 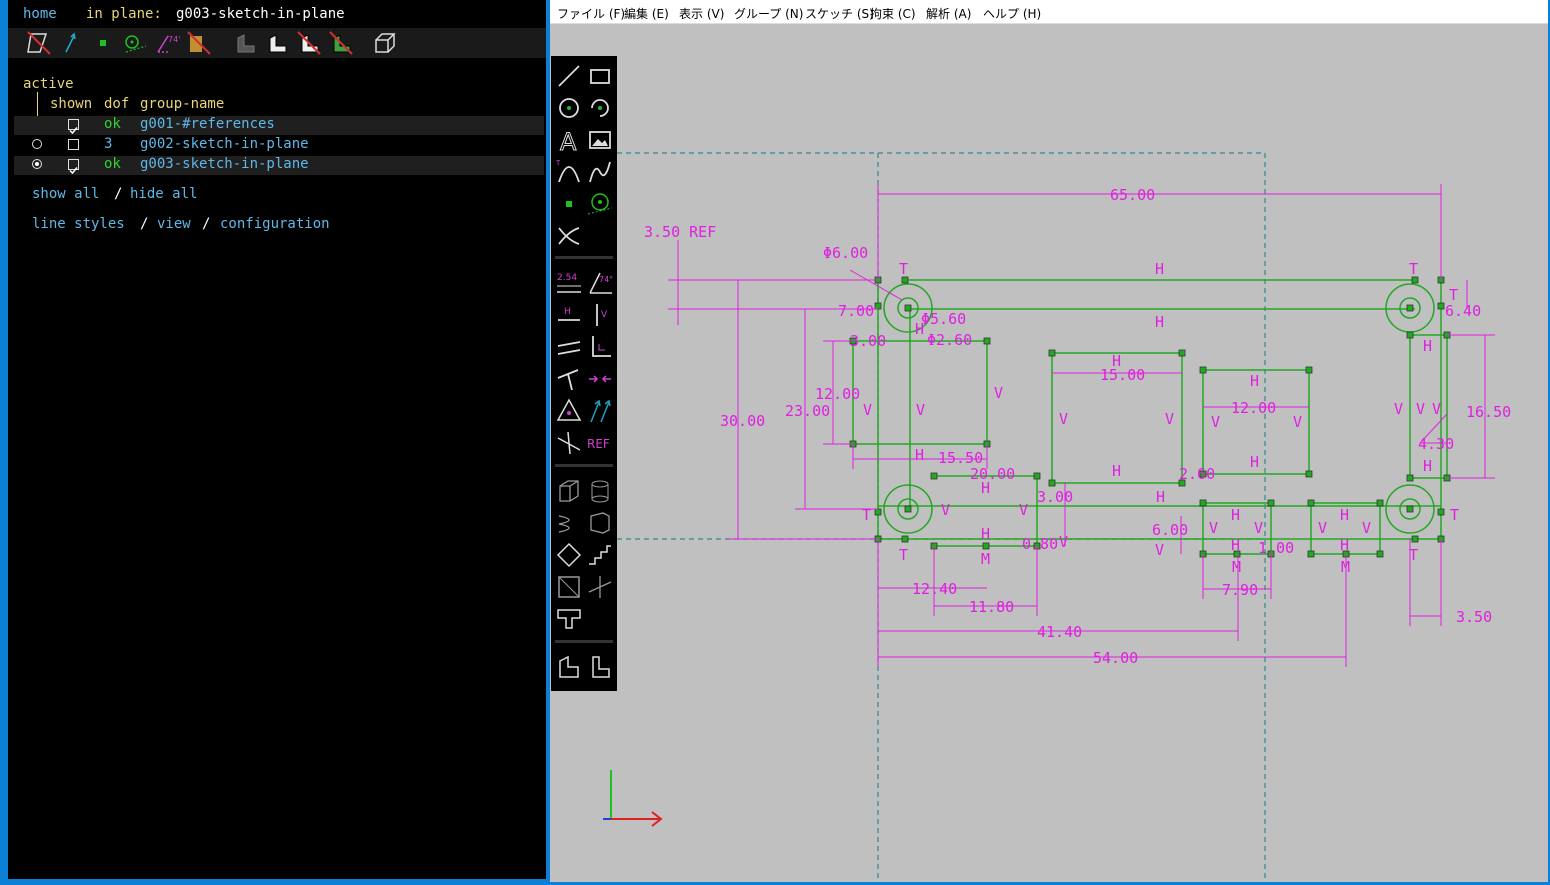 What do you see at coordinates (1012, 13) in the screenshot?
I see `menu-help: ヘルプ (H)` at bounding box center [1012, 13].